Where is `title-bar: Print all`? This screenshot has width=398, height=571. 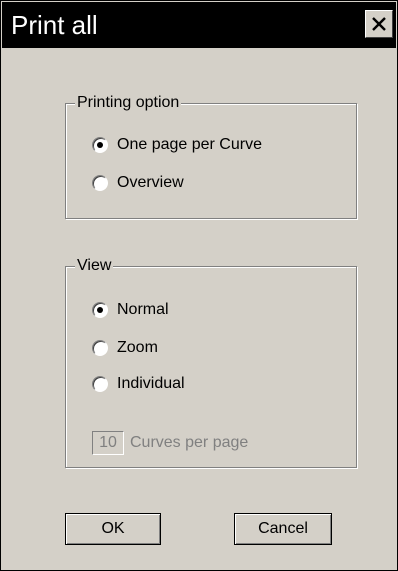 title-bar: Print all is located at coordinates (199, 25).